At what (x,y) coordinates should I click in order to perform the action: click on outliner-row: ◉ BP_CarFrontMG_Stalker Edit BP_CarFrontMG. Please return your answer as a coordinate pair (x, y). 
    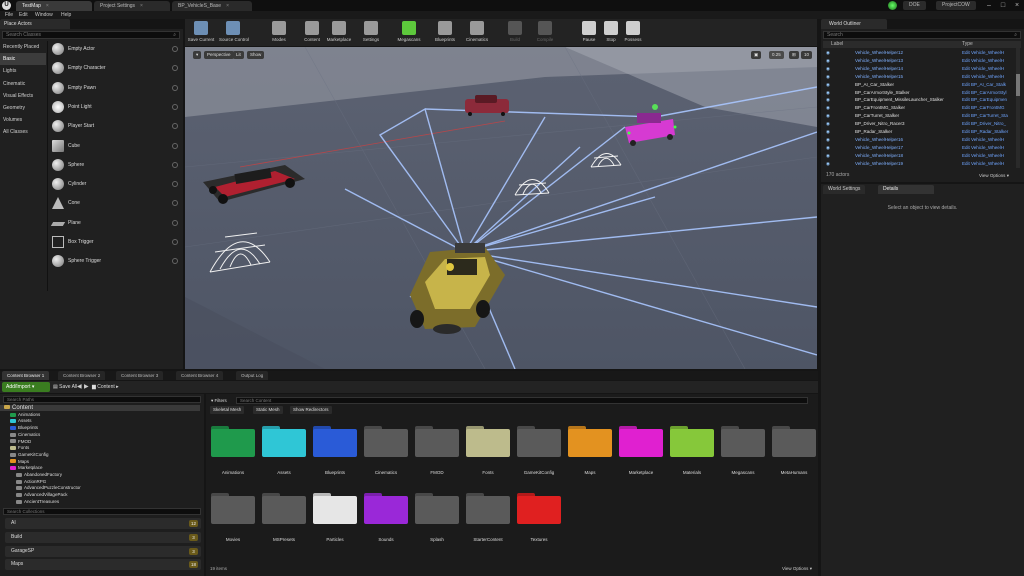
    Looking at the image, I should click on (919, 108).